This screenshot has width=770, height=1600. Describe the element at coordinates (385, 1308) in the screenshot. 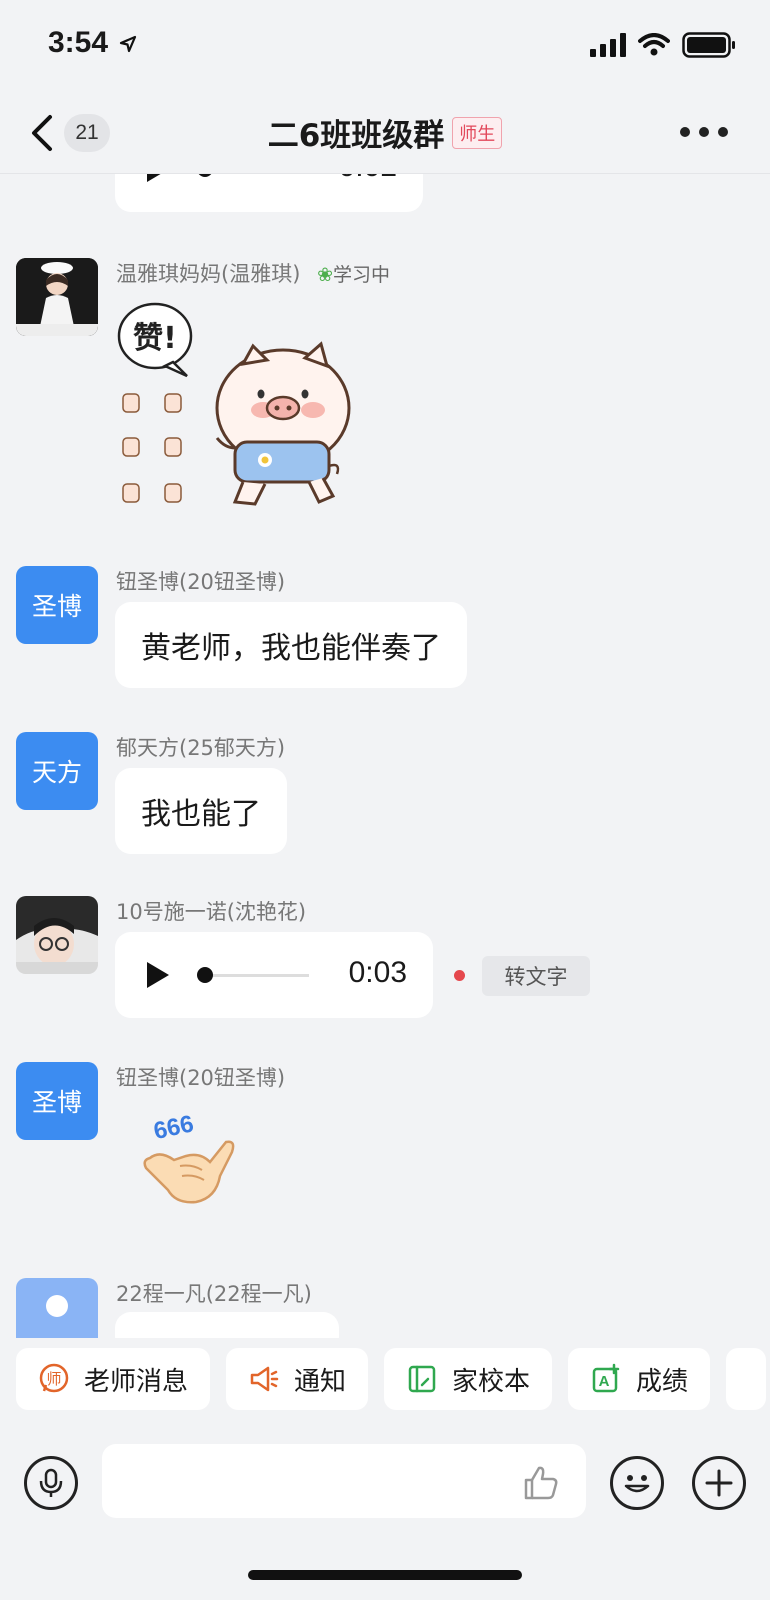

I see `message-partial: 22程一凡(22程一凡)` at that location.